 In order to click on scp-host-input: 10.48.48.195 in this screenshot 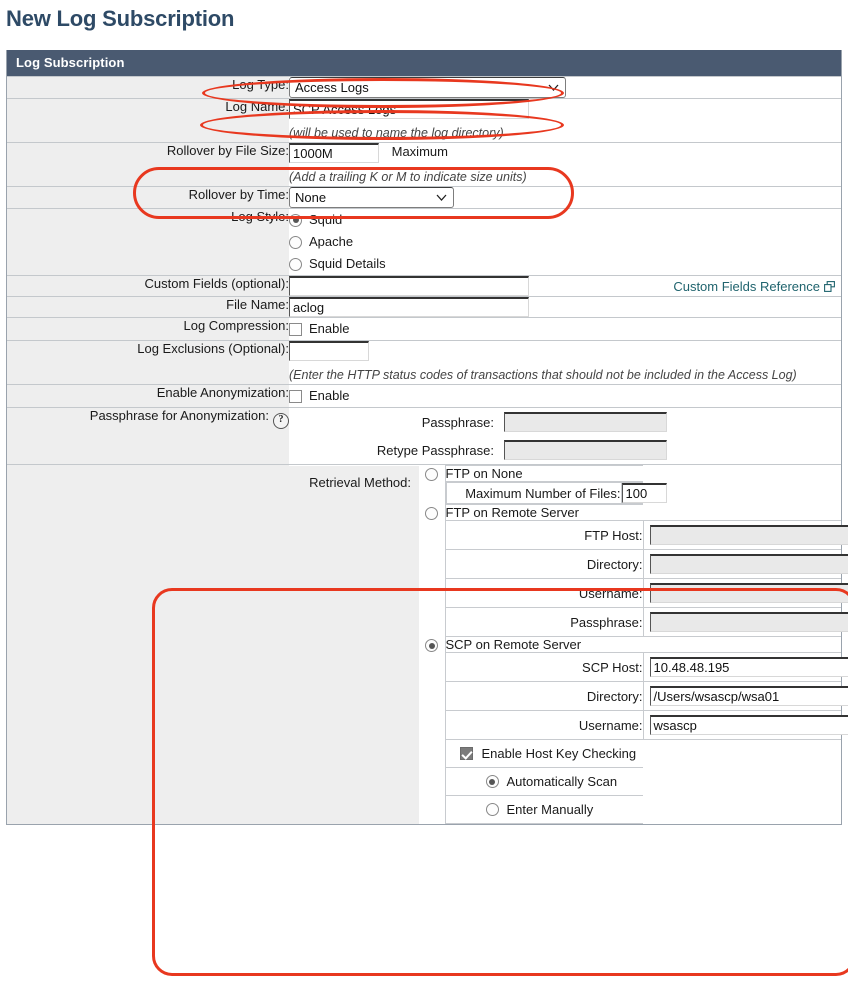, I will do `click(748, 667)`.